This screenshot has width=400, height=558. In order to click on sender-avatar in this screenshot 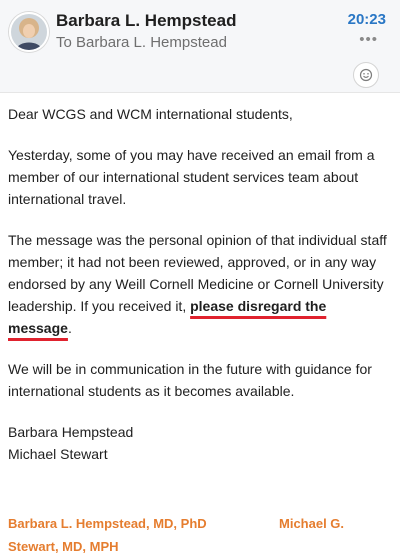, I will do `click(29, 32)`.